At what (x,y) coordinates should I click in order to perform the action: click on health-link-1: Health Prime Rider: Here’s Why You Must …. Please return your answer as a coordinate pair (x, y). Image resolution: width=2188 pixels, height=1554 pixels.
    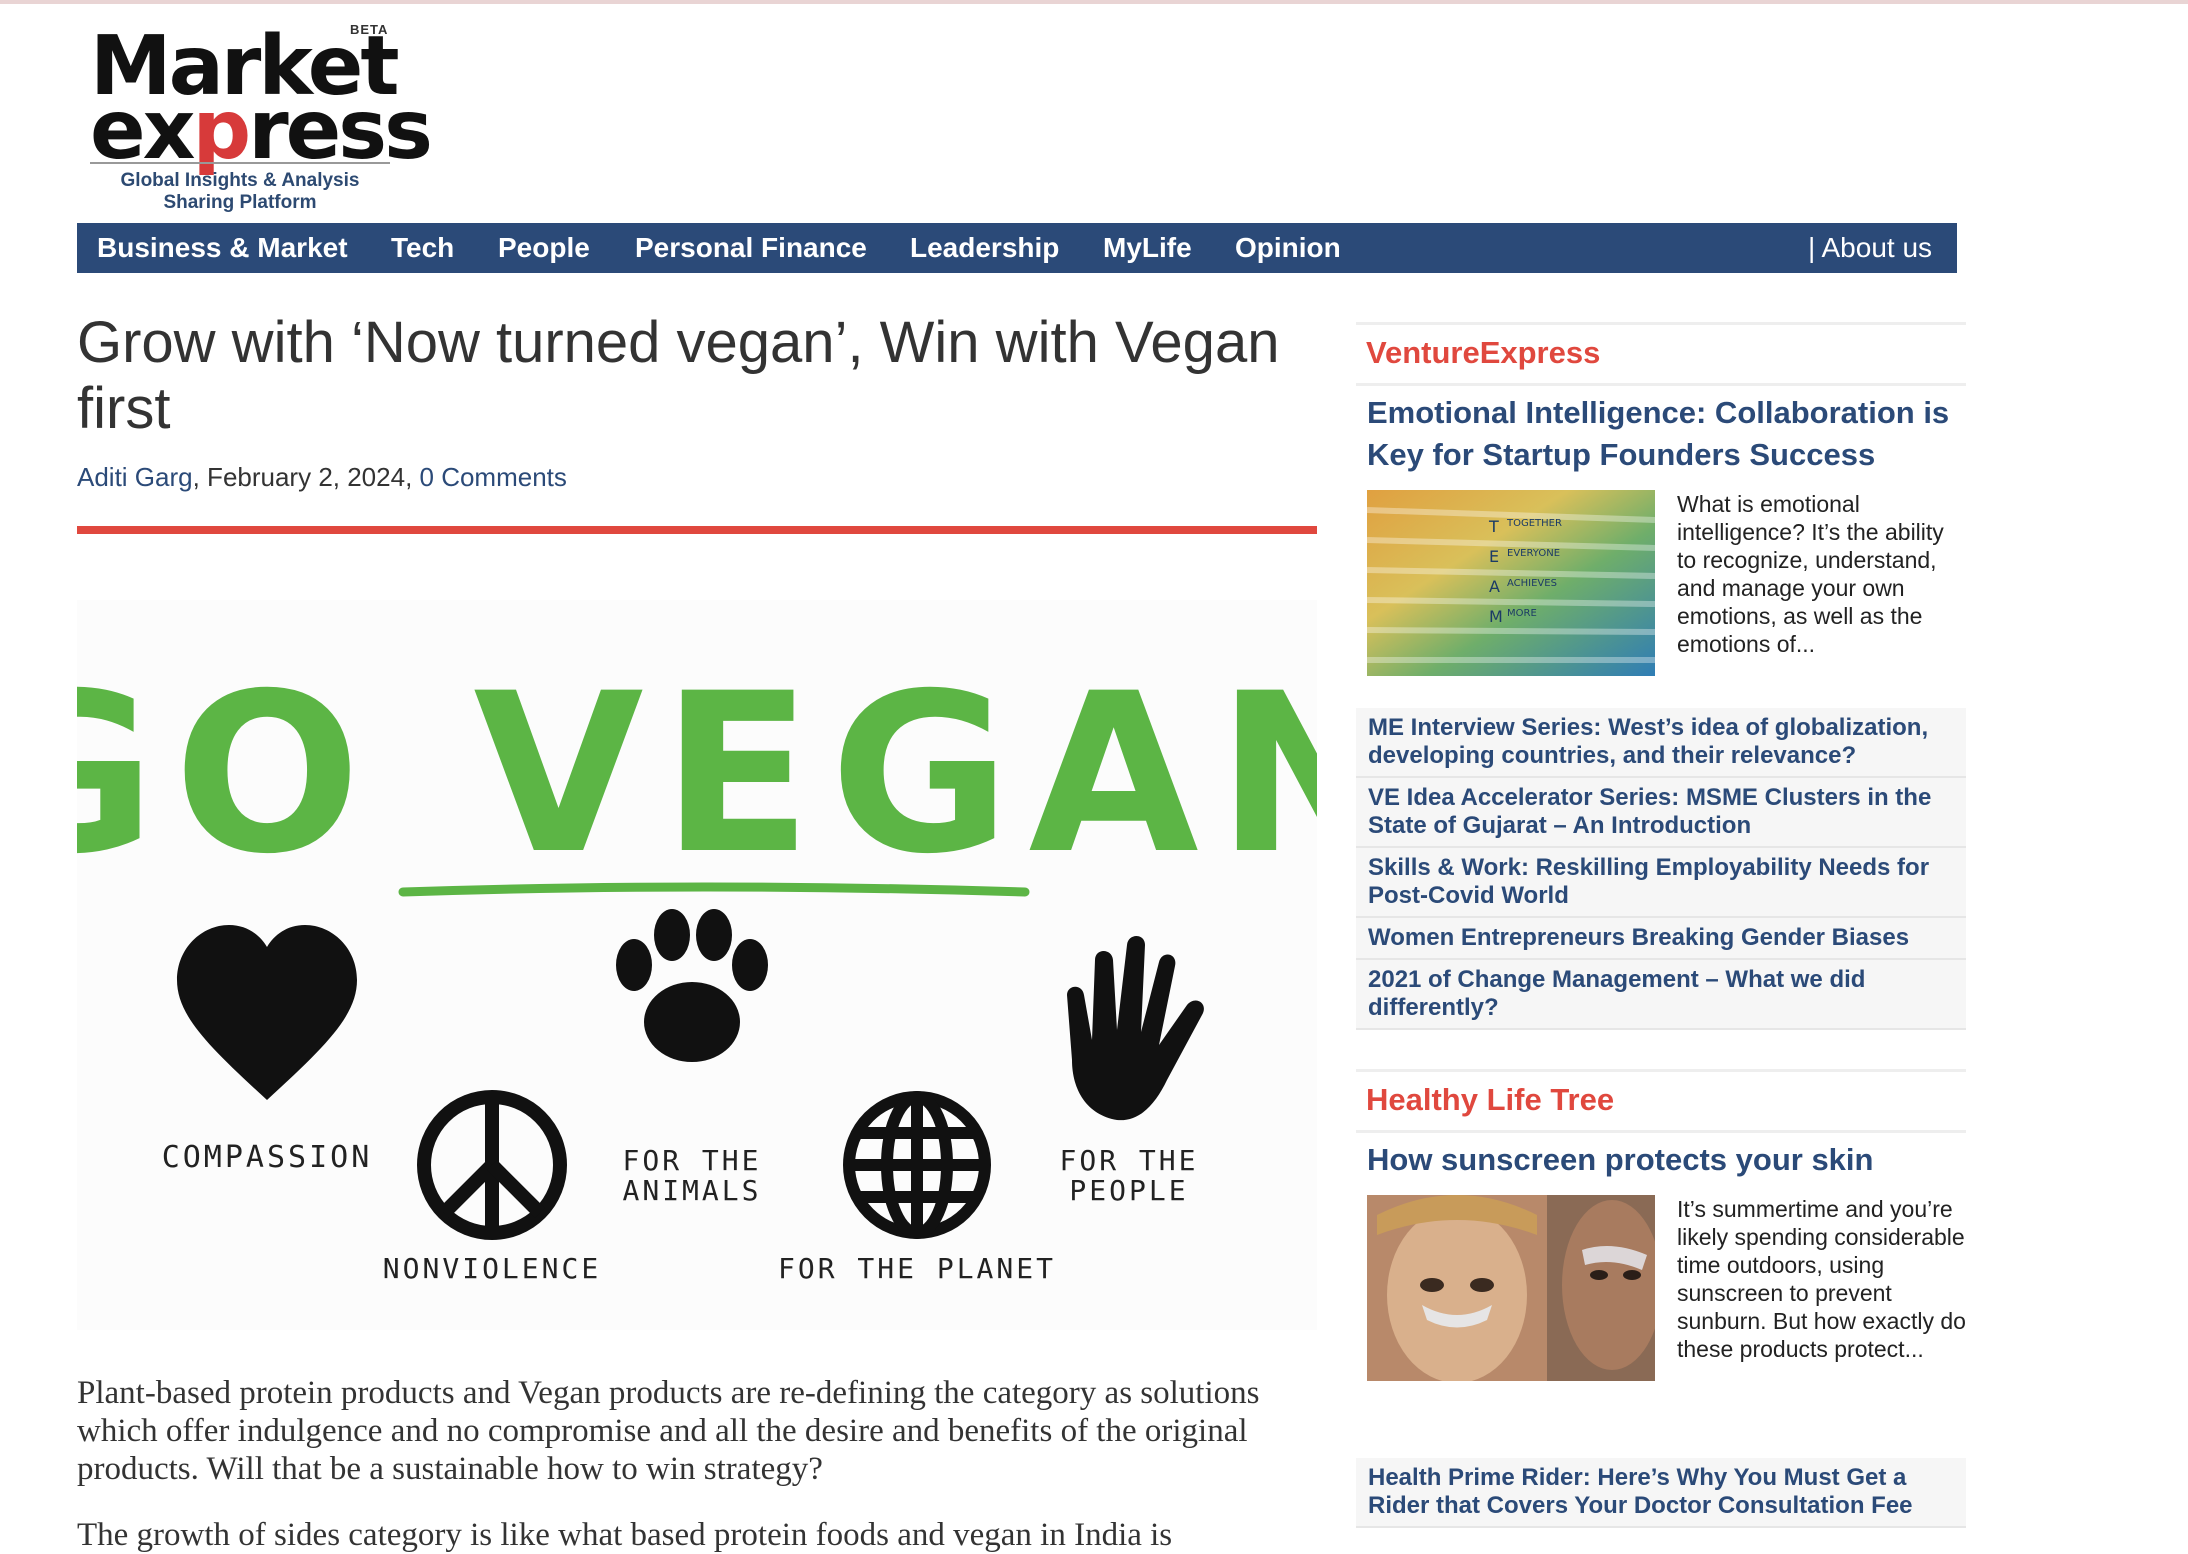
    Looking at the image, I should click on (1661, 1493).